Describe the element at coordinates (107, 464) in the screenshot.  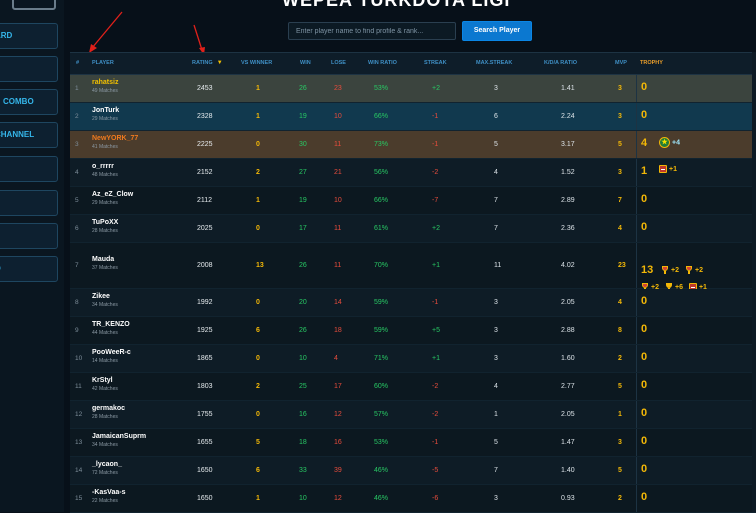
I see `player-name-link: _lycaon_` at that location.